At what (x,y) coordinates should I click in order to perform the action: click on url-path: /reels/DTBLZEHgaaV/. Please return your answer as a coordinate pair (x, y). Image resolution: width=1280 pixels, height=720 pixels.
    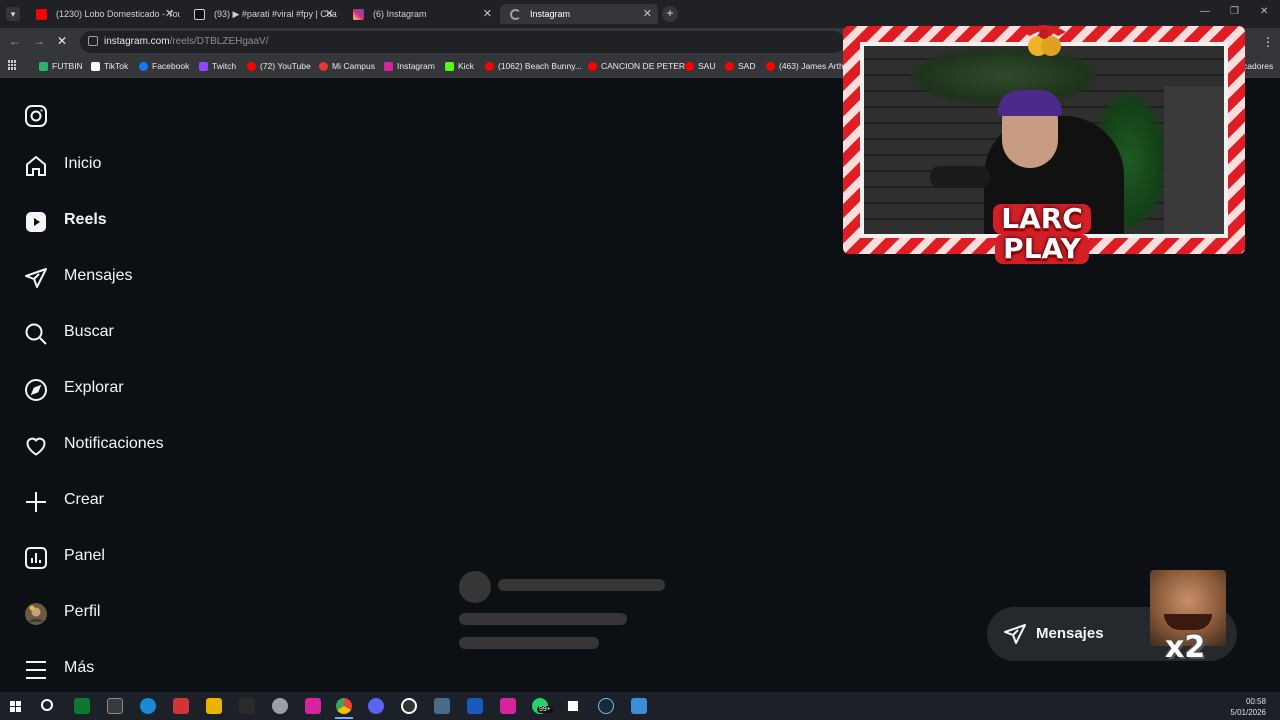
    Looking at the image, I should click on (219, 41).